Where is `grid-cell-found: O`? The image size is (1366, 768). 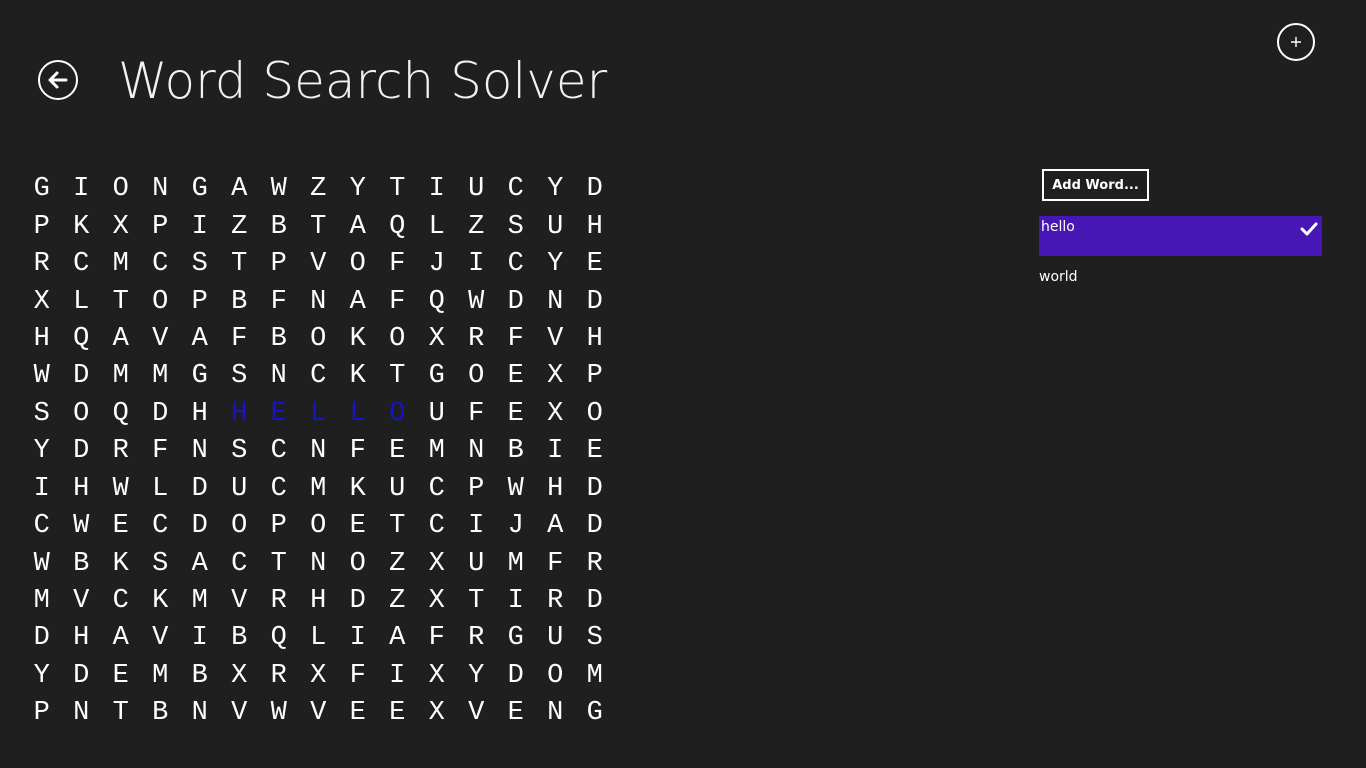 grid-cell-found: O is located at coordinates (397, 413).